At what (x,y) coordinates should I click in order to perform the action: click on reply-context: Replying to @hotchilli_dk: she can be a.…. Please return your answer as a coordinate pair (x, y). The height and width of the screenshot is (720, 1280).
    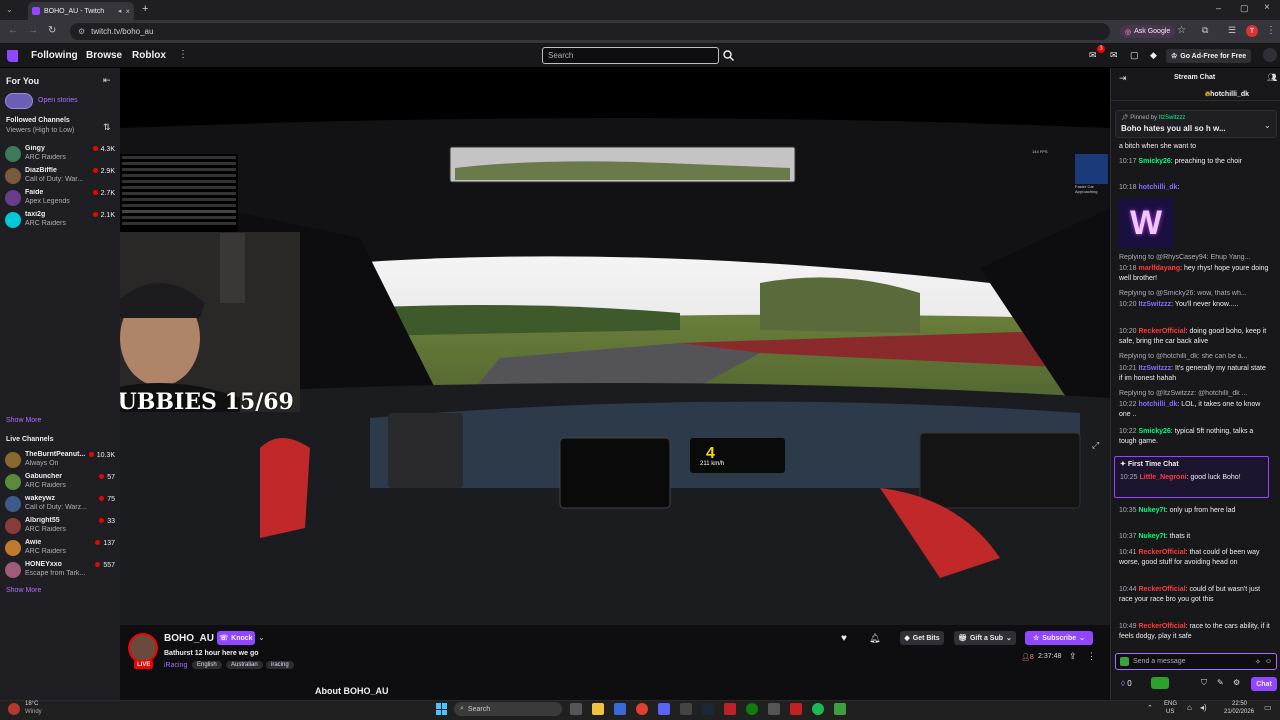
    Looking at the image, I should click on (1195, 356).